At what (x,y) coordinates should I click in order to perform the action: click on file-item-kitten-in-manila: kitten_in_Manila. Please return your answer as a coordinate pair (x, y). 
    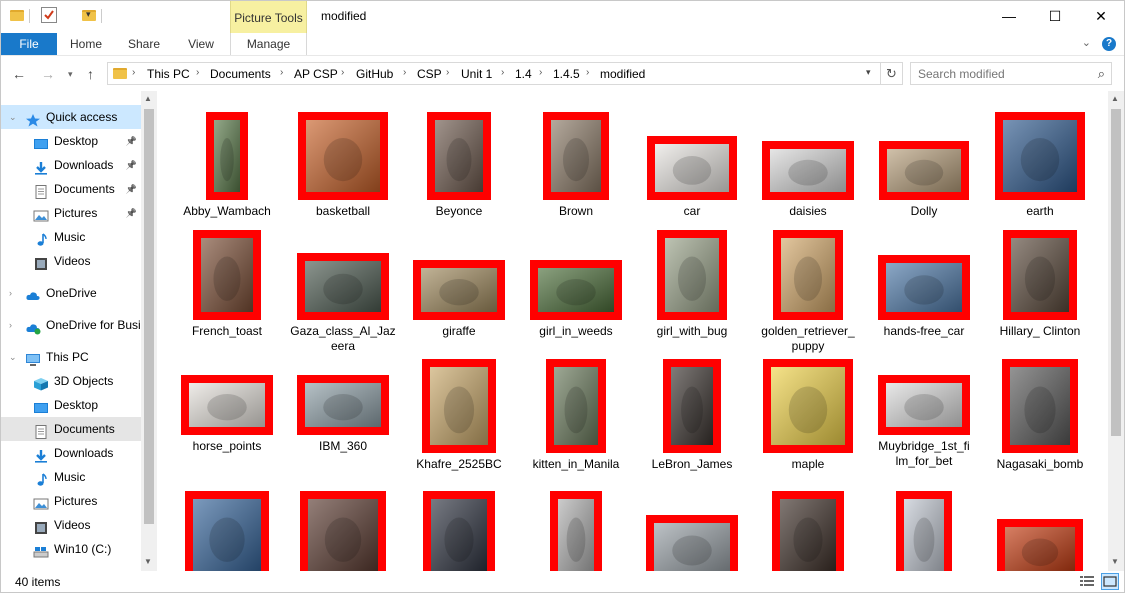
    Looking at the image, I should click on (576, 424).